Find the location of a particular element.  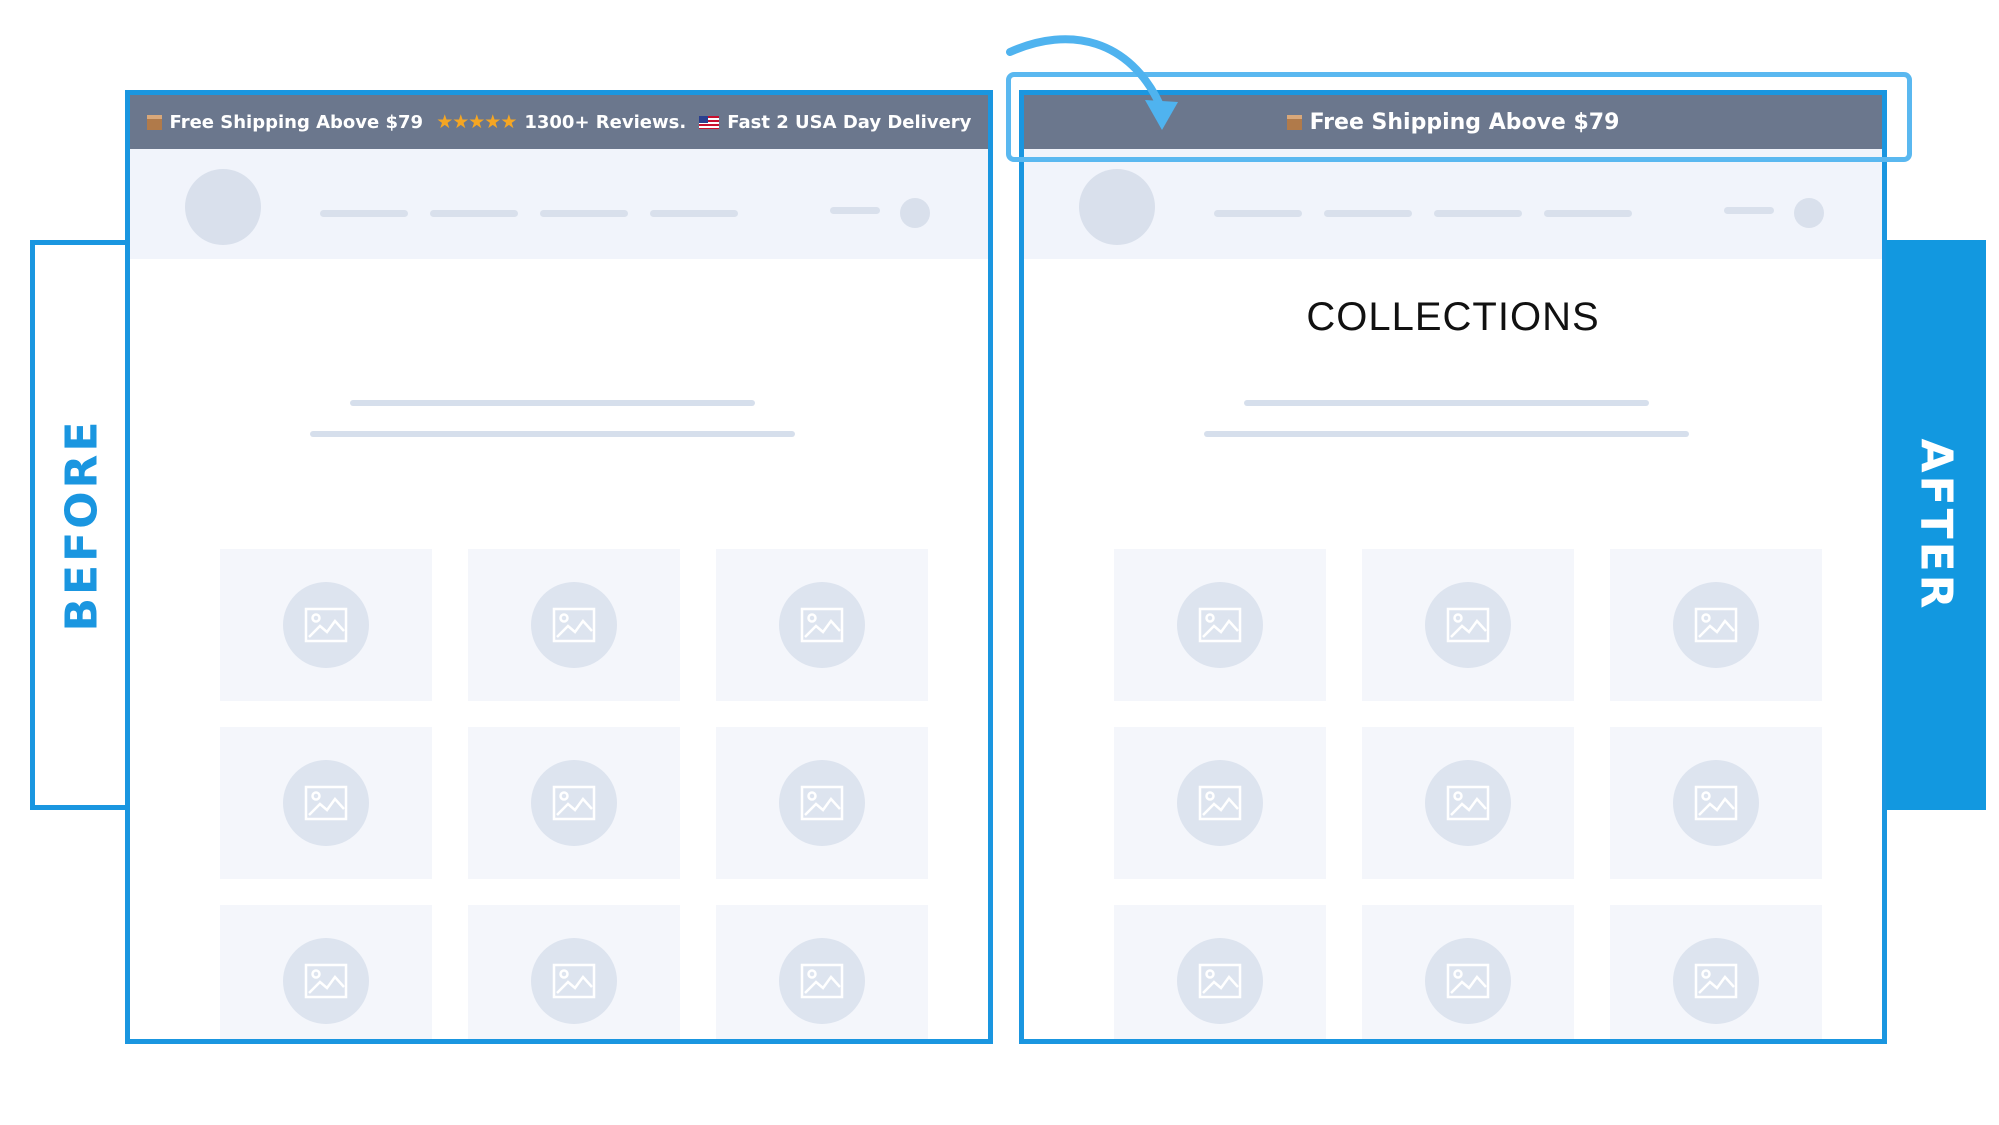

curved-arrow-icon is located at coordinates (1092, 82).